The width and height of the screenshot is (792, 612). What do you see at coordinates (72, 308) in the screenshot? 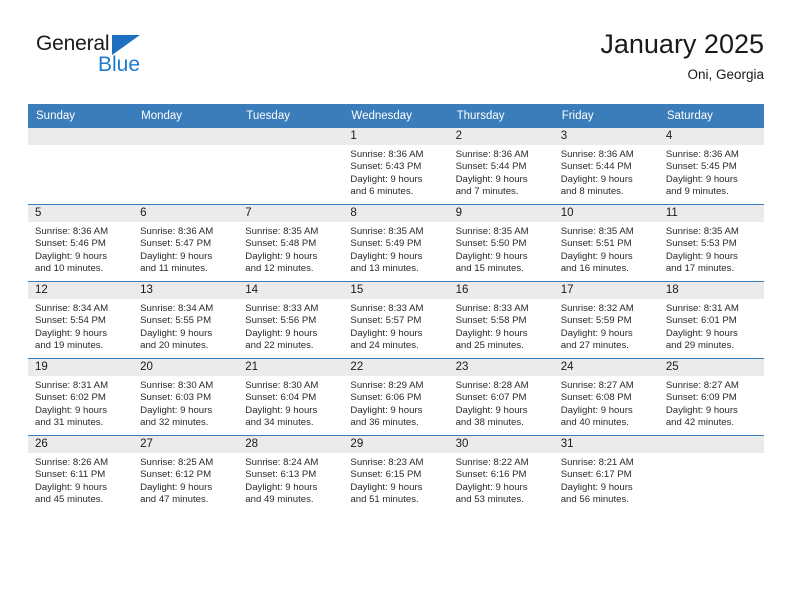
I see `sunrise-text: Sunrise: 8:34 AM` at bounding box center [72, 308].